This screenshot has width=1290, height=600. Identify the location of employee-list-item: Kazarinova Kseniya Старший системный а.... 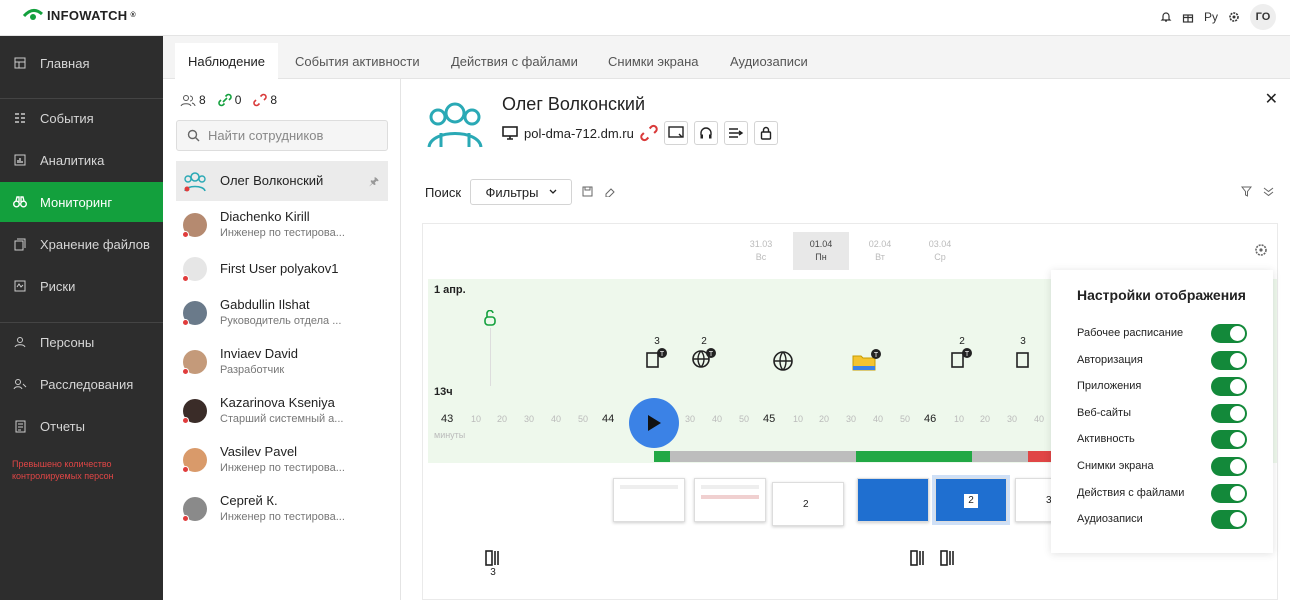
(282, 411).